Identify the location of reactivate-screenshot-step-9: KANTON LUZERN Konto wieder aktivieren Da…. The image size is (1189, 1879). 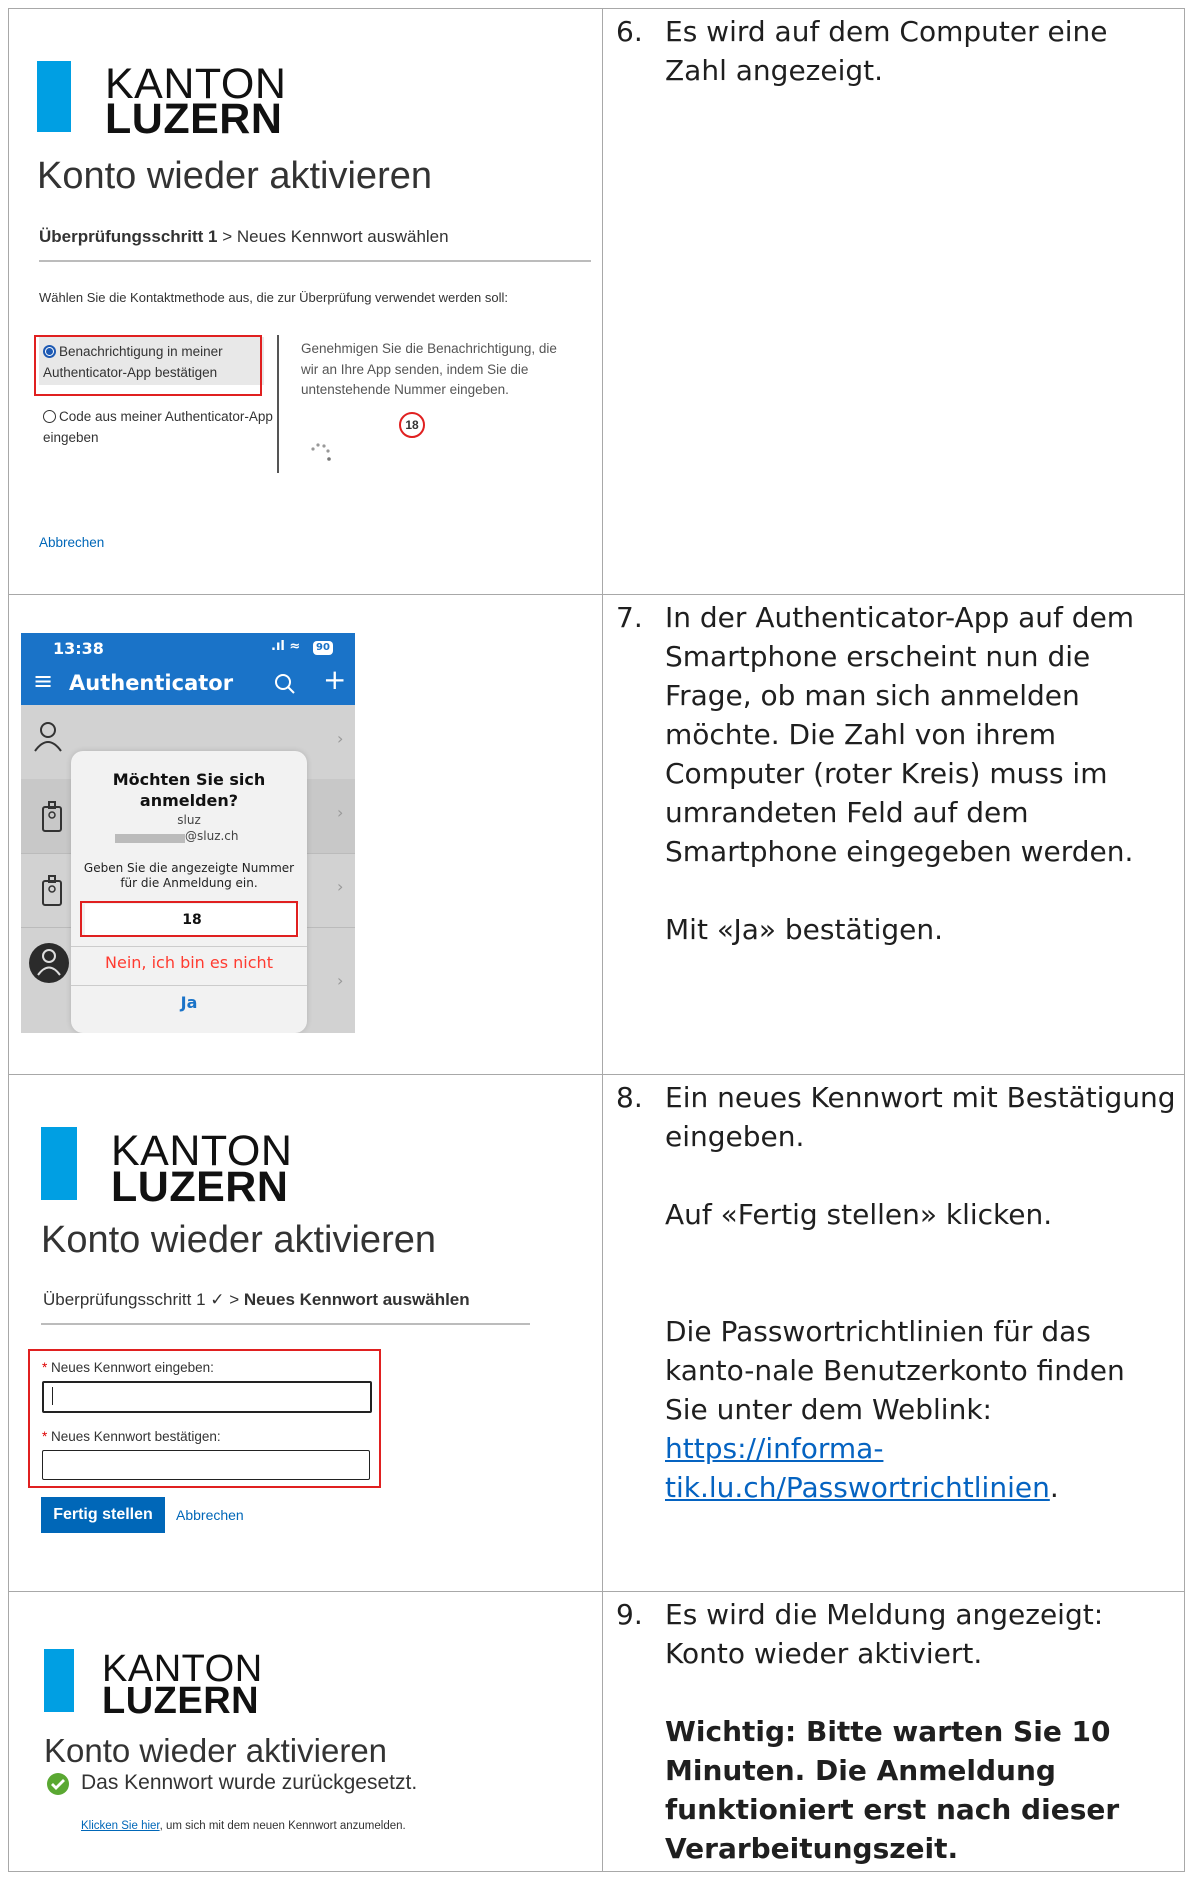
(231, 1740).